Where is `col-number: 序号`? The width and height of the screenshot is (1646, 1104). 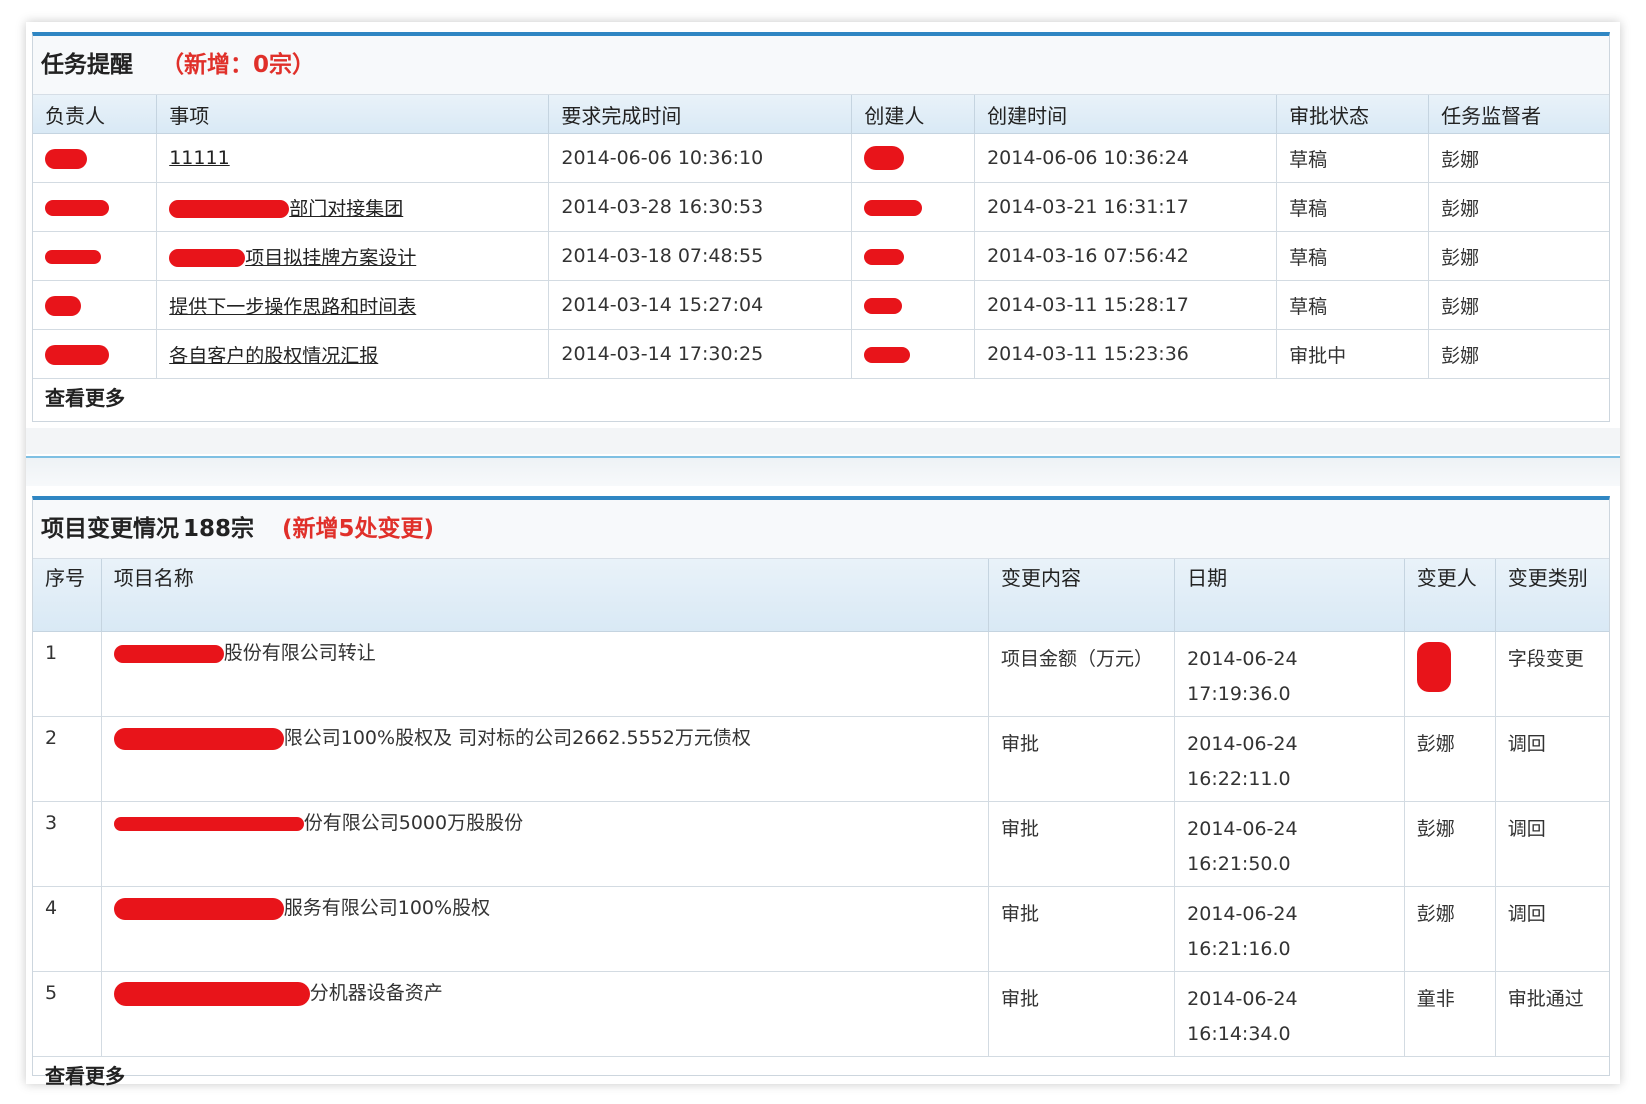 col-number: 序号 is located at coordinates (67, 595).